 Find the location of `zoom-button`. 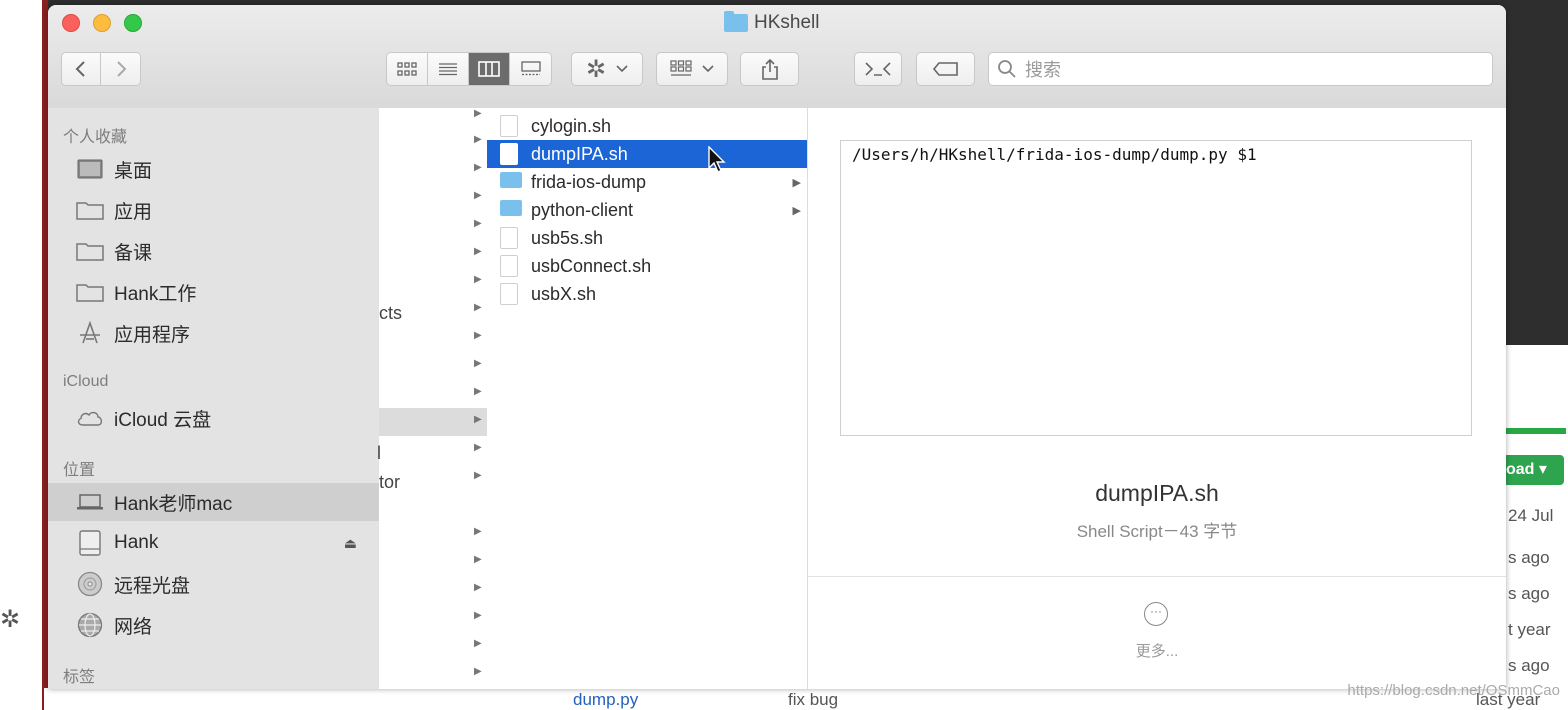

zoom-button is located at coordinates (133, 23).